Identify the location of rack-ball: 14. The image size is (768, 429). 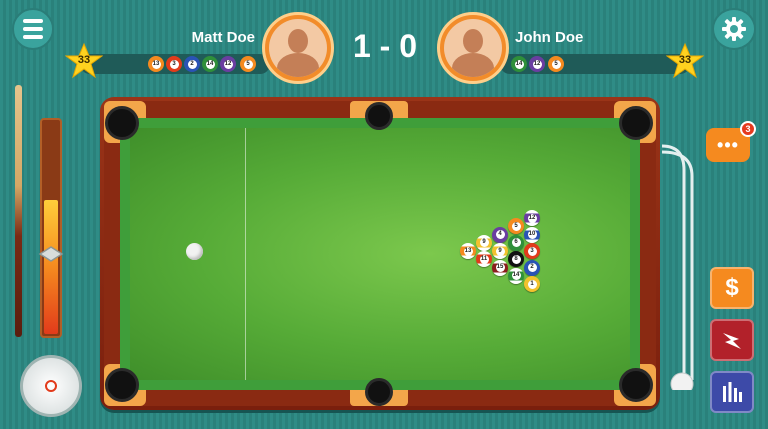
(516, 275).